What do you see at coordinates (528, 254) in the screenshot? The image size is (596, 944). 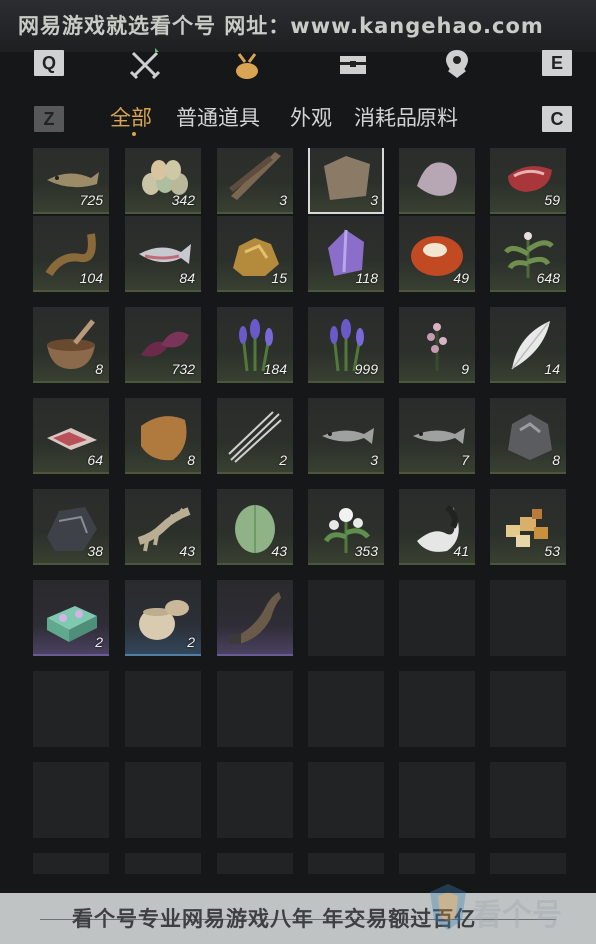 I see `inventory-slot: 648` at bounding box center [528, 254].